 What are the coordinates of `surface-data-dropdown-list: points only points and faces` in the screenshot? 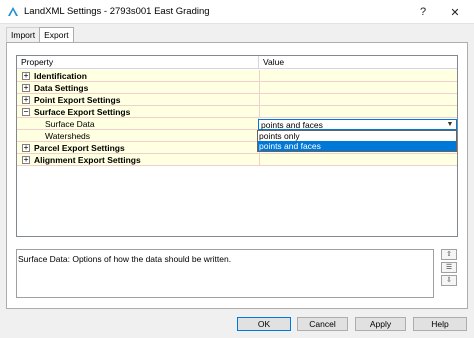 It's located at (357, 141).